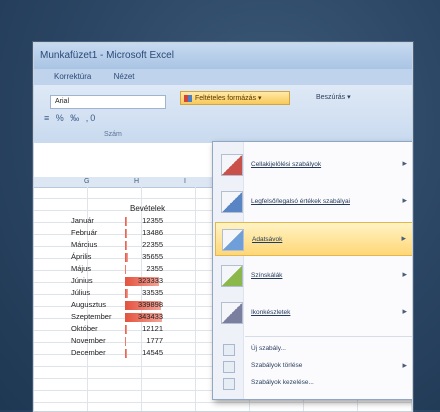  What do you see at coordinates (223, 77) in the screenshot?
I see `ribbon-tabs: Korrektúra Nézet` at bounding box center [223, 77].